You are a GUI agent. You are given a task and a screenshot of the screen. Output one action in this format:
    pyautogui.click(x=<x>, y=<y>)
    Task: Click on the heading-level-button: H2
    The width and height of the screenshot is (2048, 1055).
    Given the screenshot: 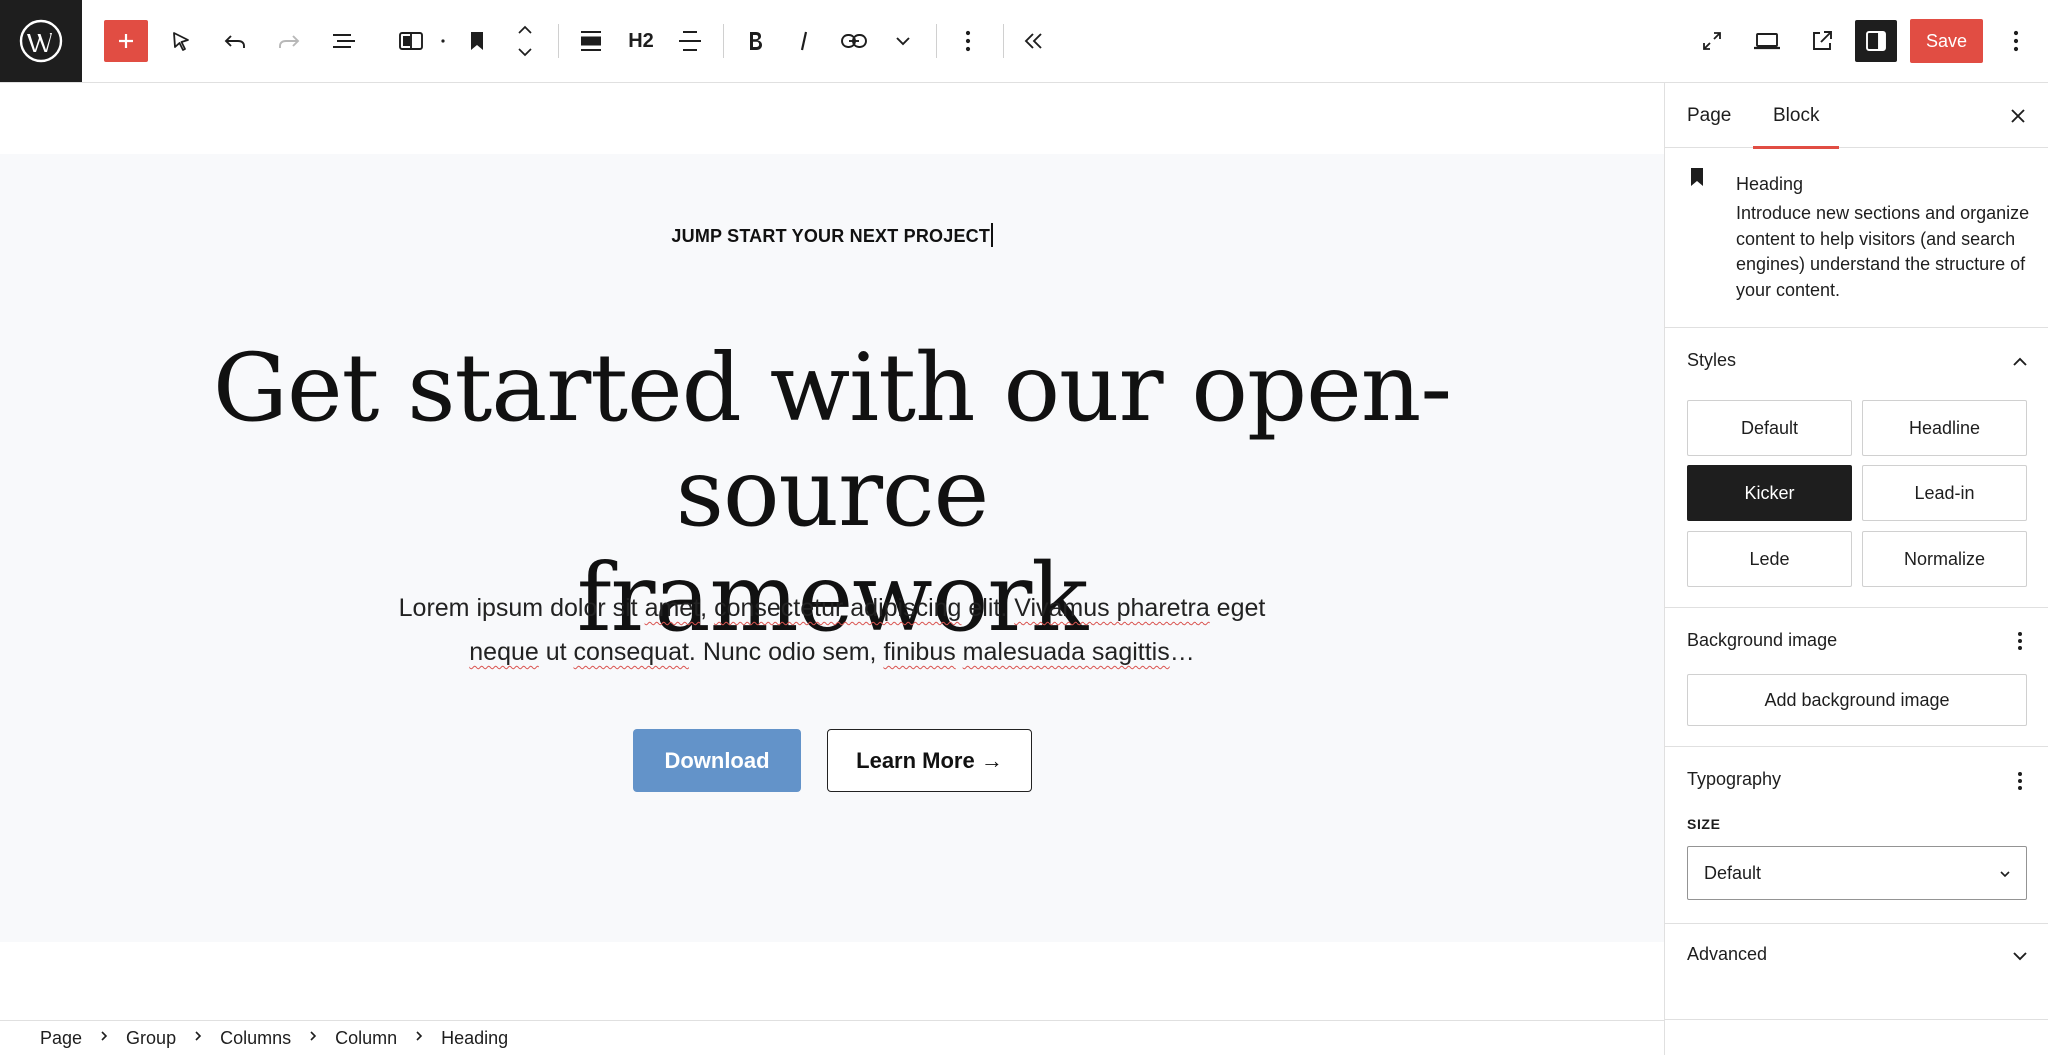 What is the action you would take?
    pyautogui.click(x=641, y=41)
    